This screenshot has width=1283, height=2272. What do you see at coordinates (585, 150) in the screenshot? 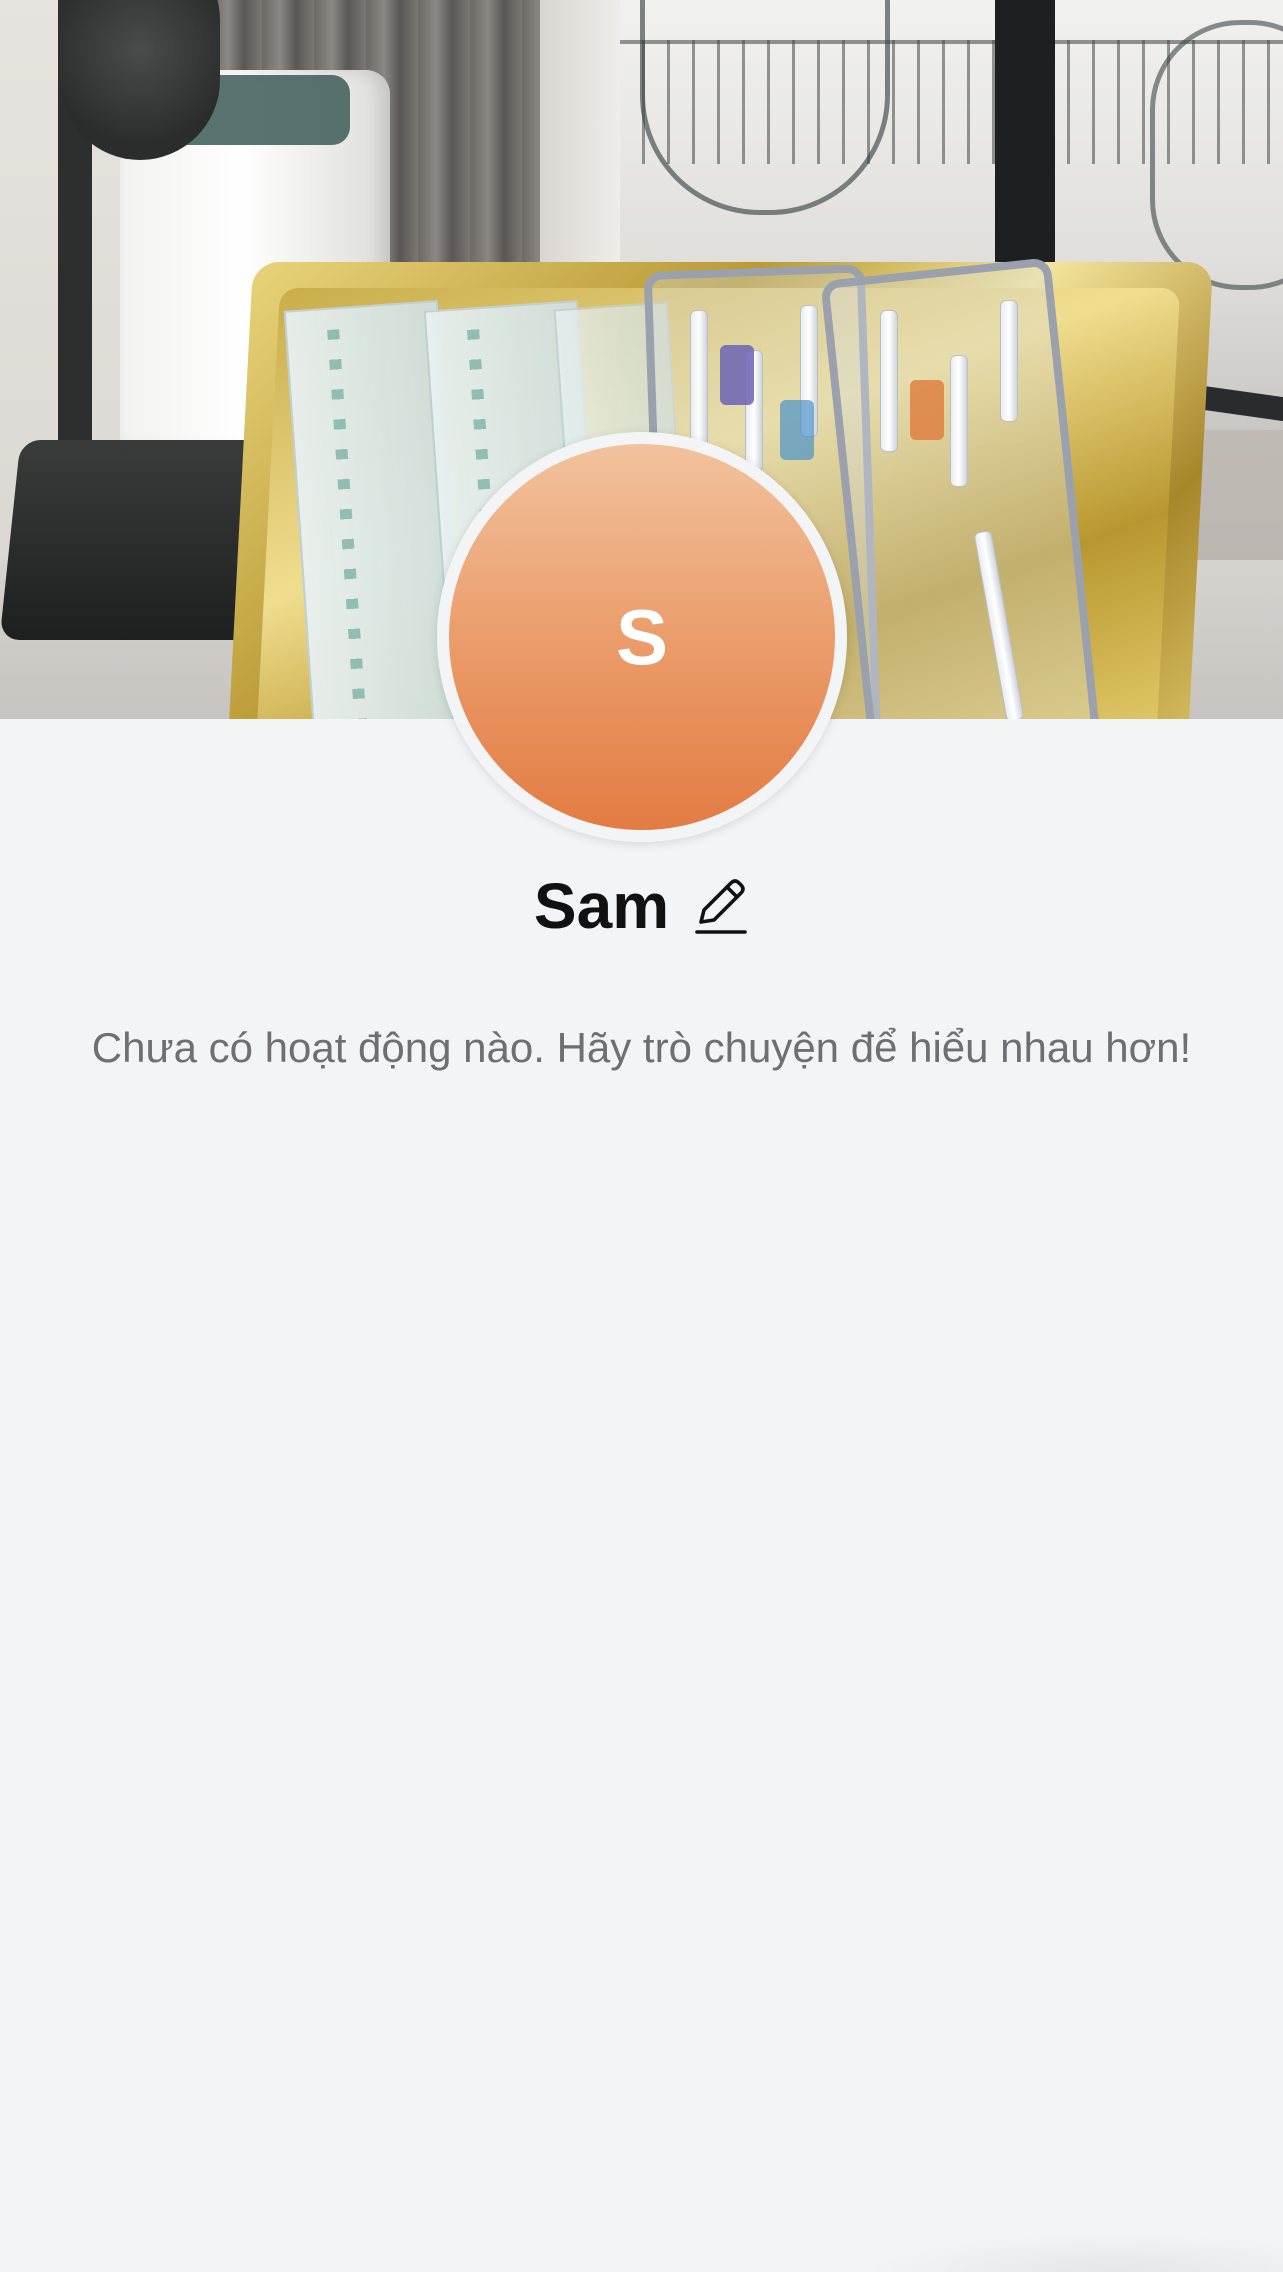
I see `cover-curtain-light` at bounding box center [585, 150].